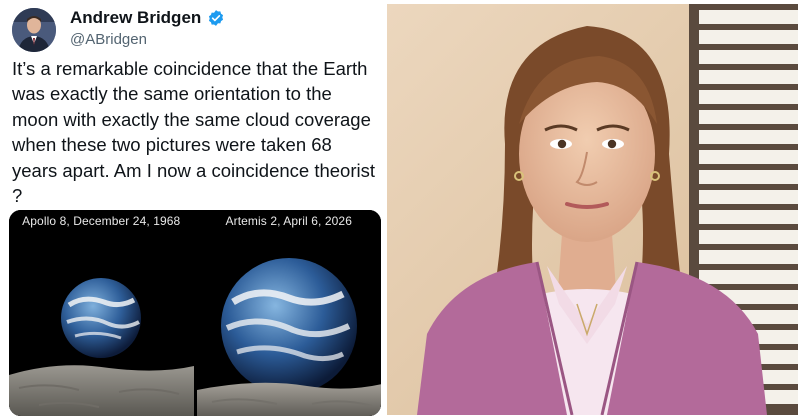 The width and height of the screenshot is (800, 420). I want to click on media-apollo8: Apollo 8, December 24, 1968, so click(101, 313).